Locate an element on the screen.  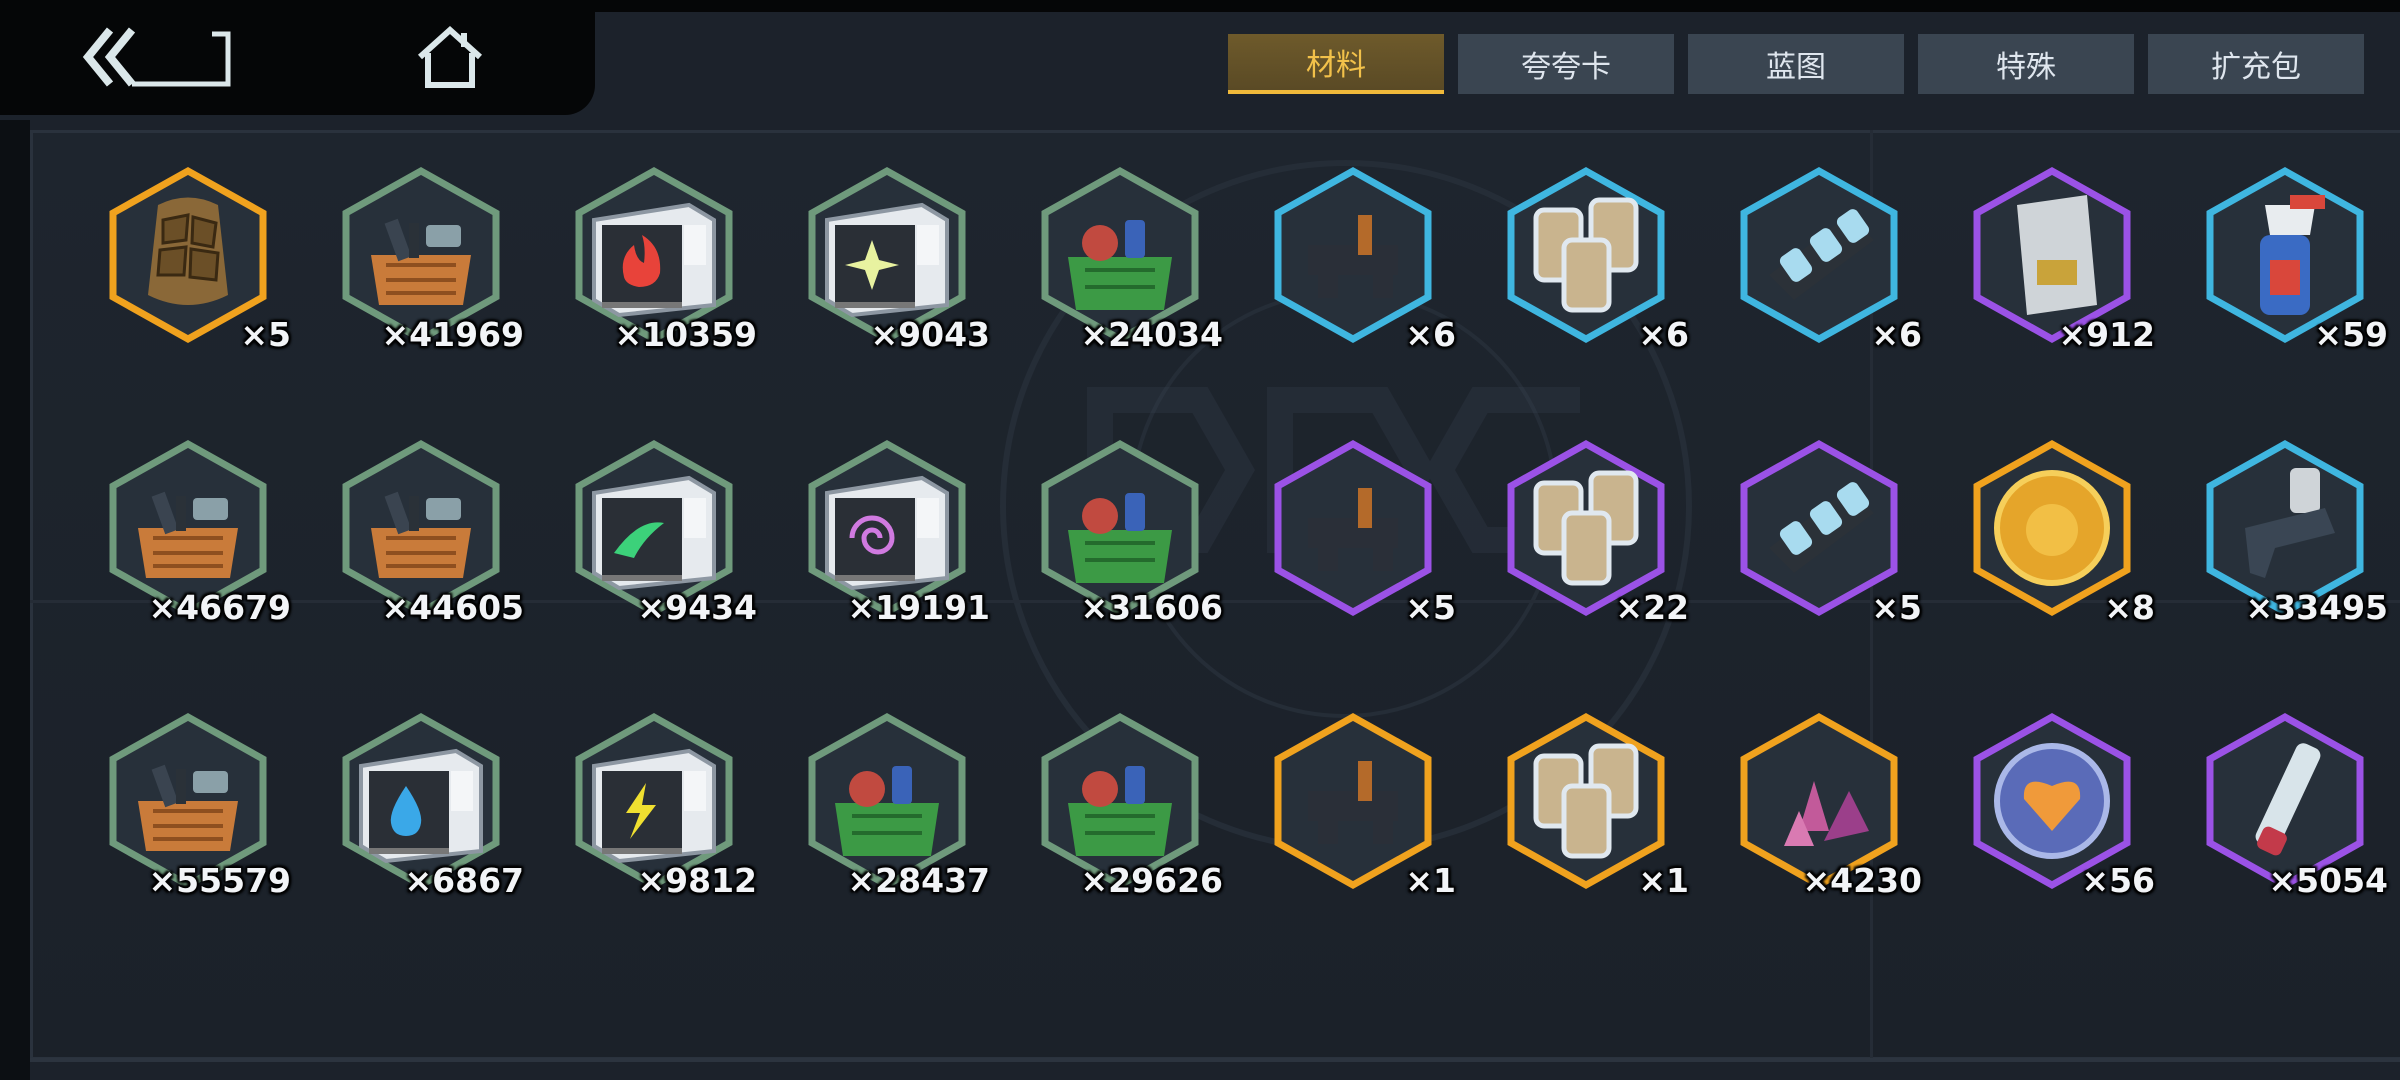
item-slot-heart-badge: ×56 is located at coordinates (2060, 847).